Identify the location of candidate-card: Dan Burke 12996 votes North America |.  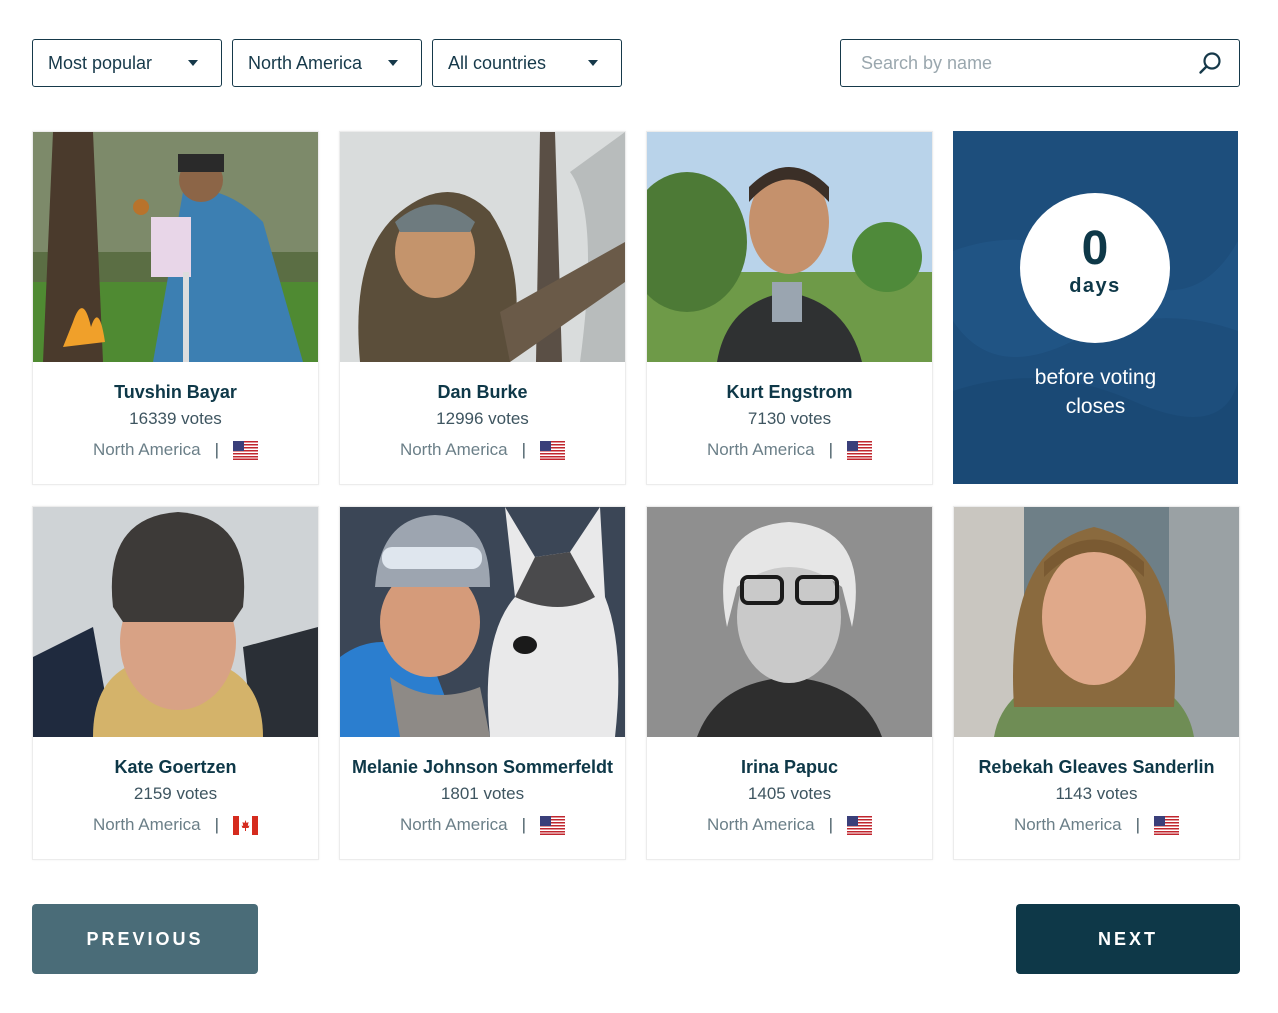
(482, 308).